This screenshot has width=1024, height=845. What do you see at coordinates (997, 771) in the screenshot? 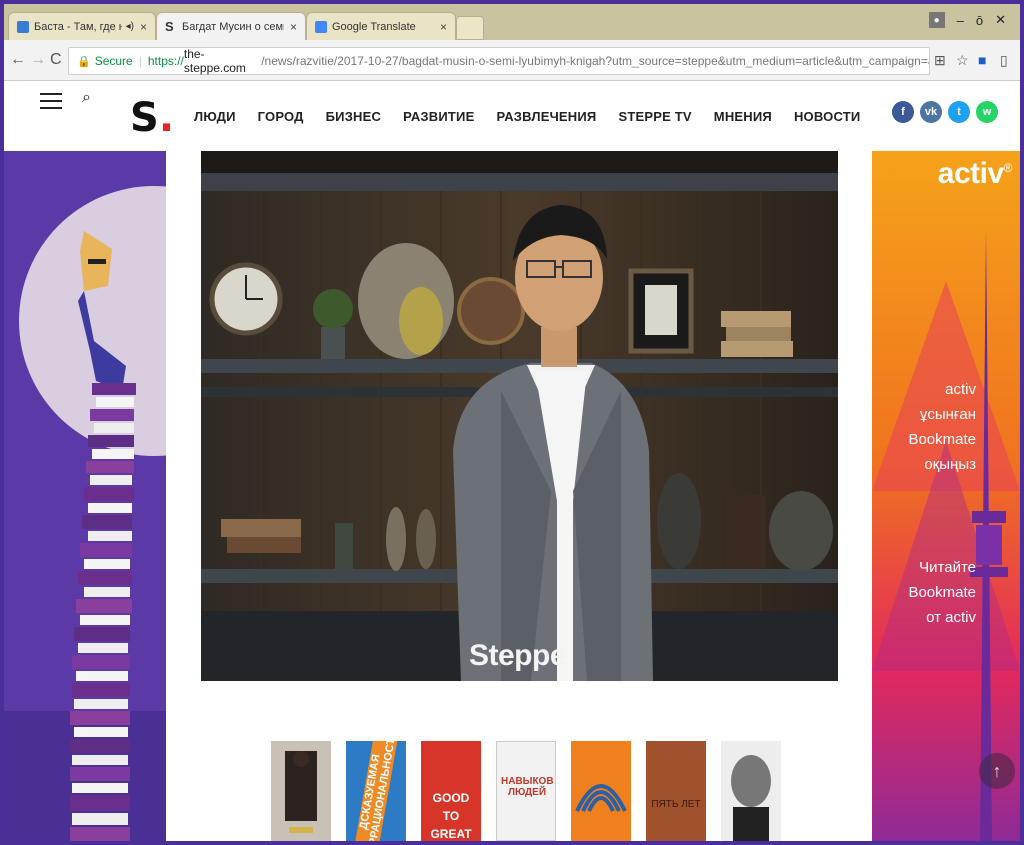
I see `scroll-to-top-button: ↑` at bounding box center [997, 771].